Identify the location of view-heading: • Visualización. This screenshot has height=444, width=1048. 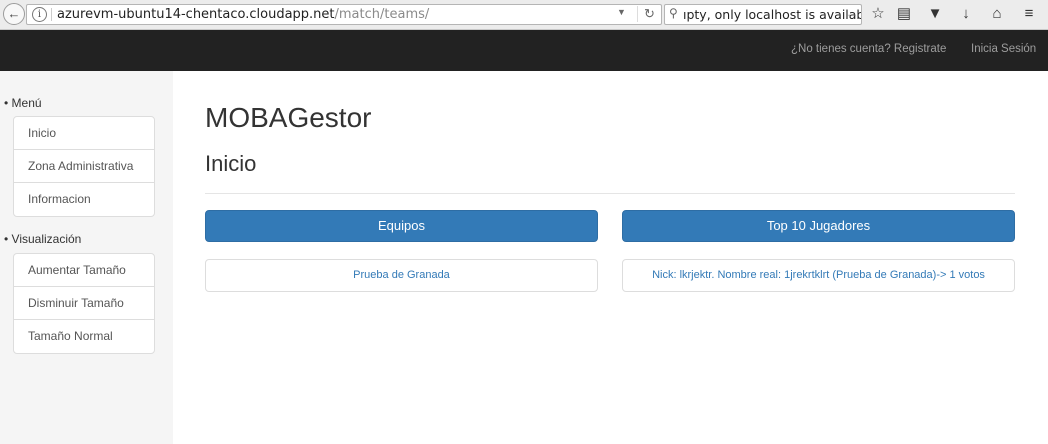
(43, 239).